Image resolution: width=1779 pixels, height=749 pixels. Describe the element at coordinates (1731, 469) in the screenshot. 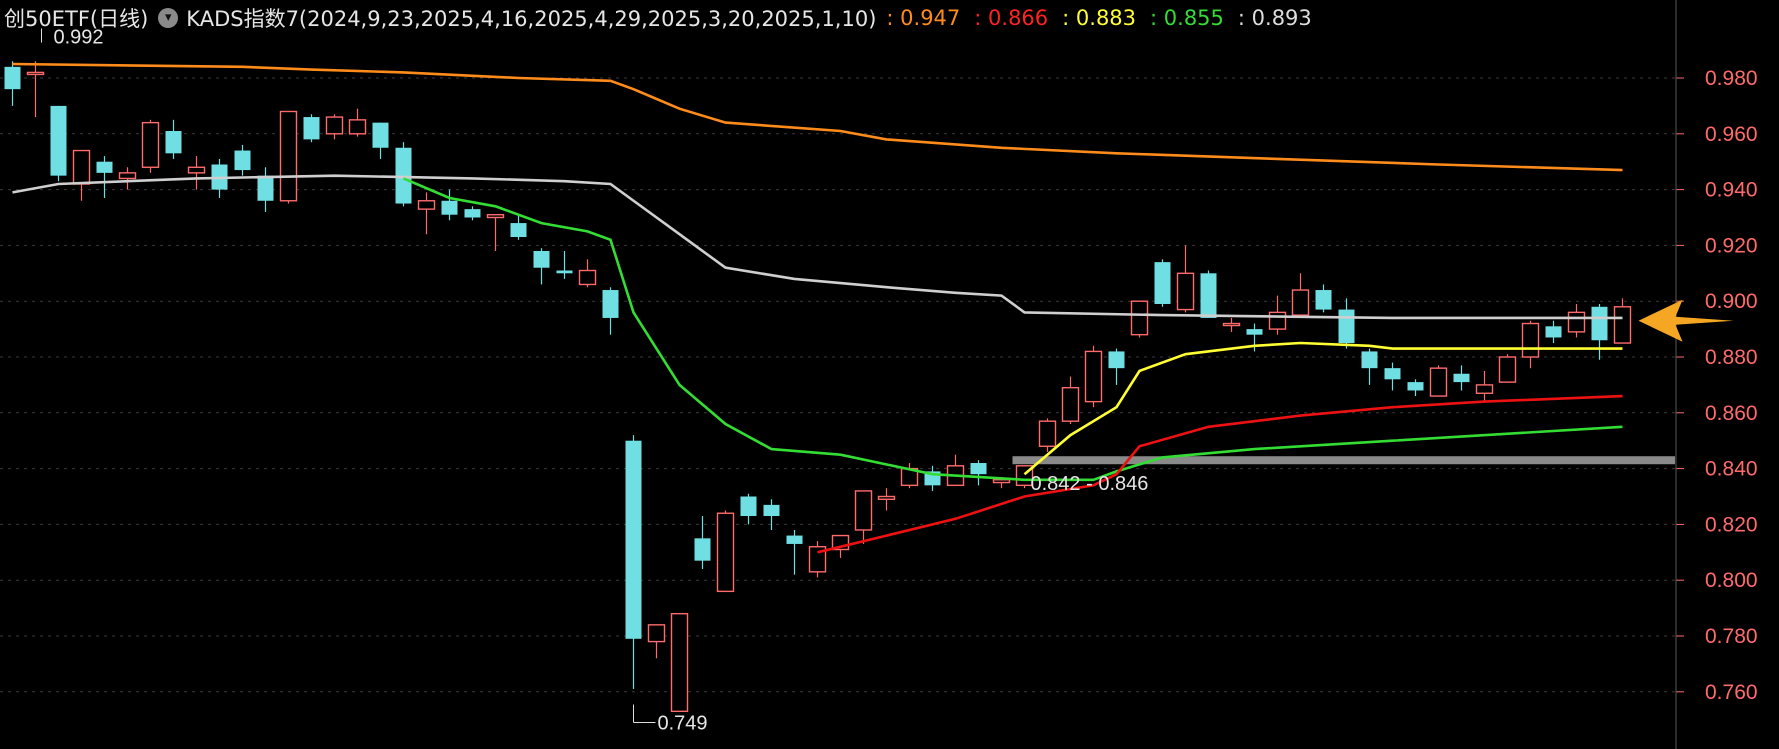

I see `y-tick-label: 0.840` at that location.